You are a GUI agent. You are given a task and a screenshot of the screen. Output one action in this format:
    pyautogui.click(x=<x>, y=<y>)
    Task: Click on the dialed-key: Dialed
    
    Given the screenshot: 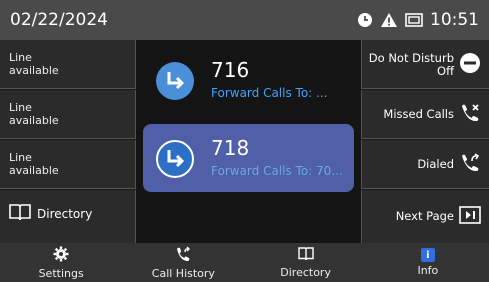 What is the action you would take?
    pyautogui.click(x=425, y=164)
    